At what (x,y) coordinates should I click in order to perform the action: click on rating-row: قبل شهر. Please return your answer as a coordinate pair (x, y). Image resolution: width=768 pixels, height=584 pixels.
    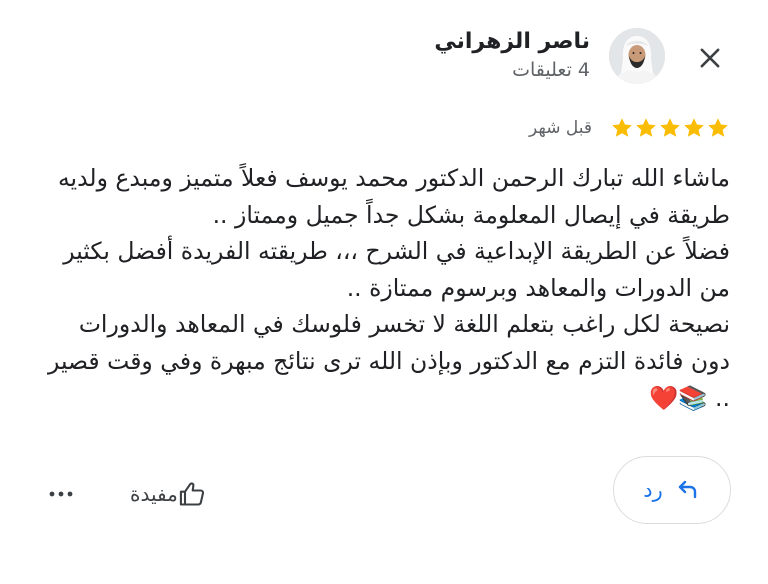
    Looking at the image, I should click on (629, 128).